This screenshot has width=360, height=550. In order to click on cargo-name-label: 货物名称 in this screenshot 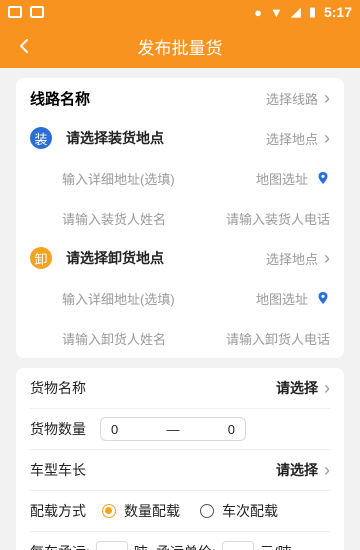, I will do `click(58, 388)`.